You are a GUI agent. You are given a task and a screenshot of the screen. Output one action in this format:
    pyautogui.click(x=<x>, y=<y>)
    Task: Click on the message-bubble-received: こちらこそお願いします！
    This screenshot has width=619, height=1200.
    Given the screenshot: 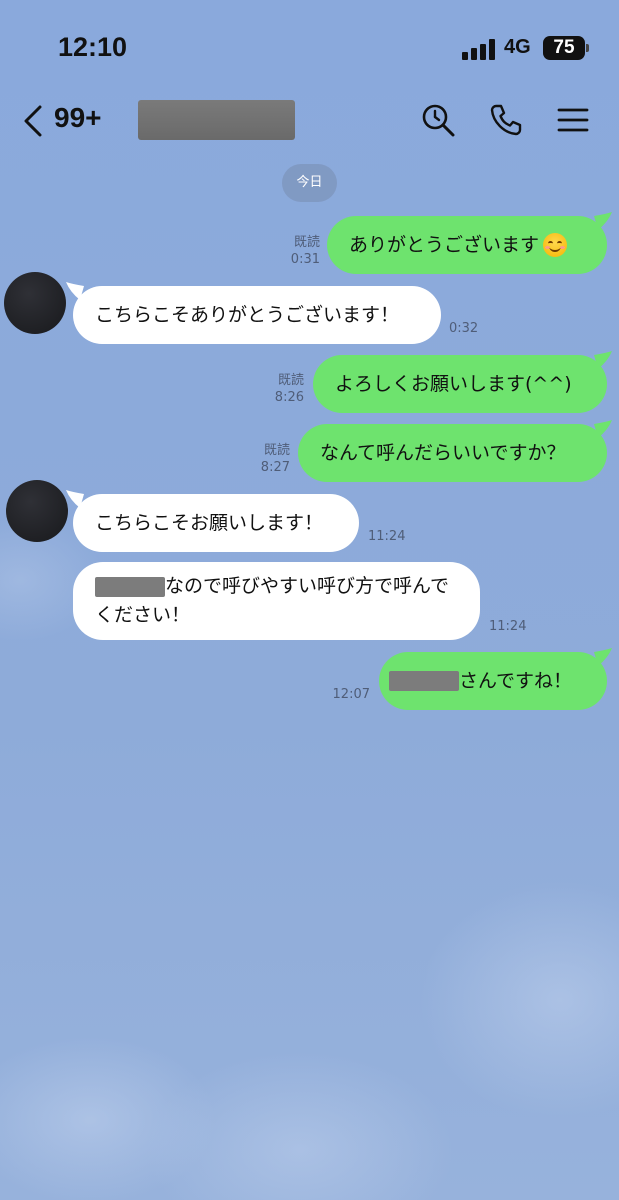 What is the action you would take?
    pyautogui.click(x=216, y=523)
    